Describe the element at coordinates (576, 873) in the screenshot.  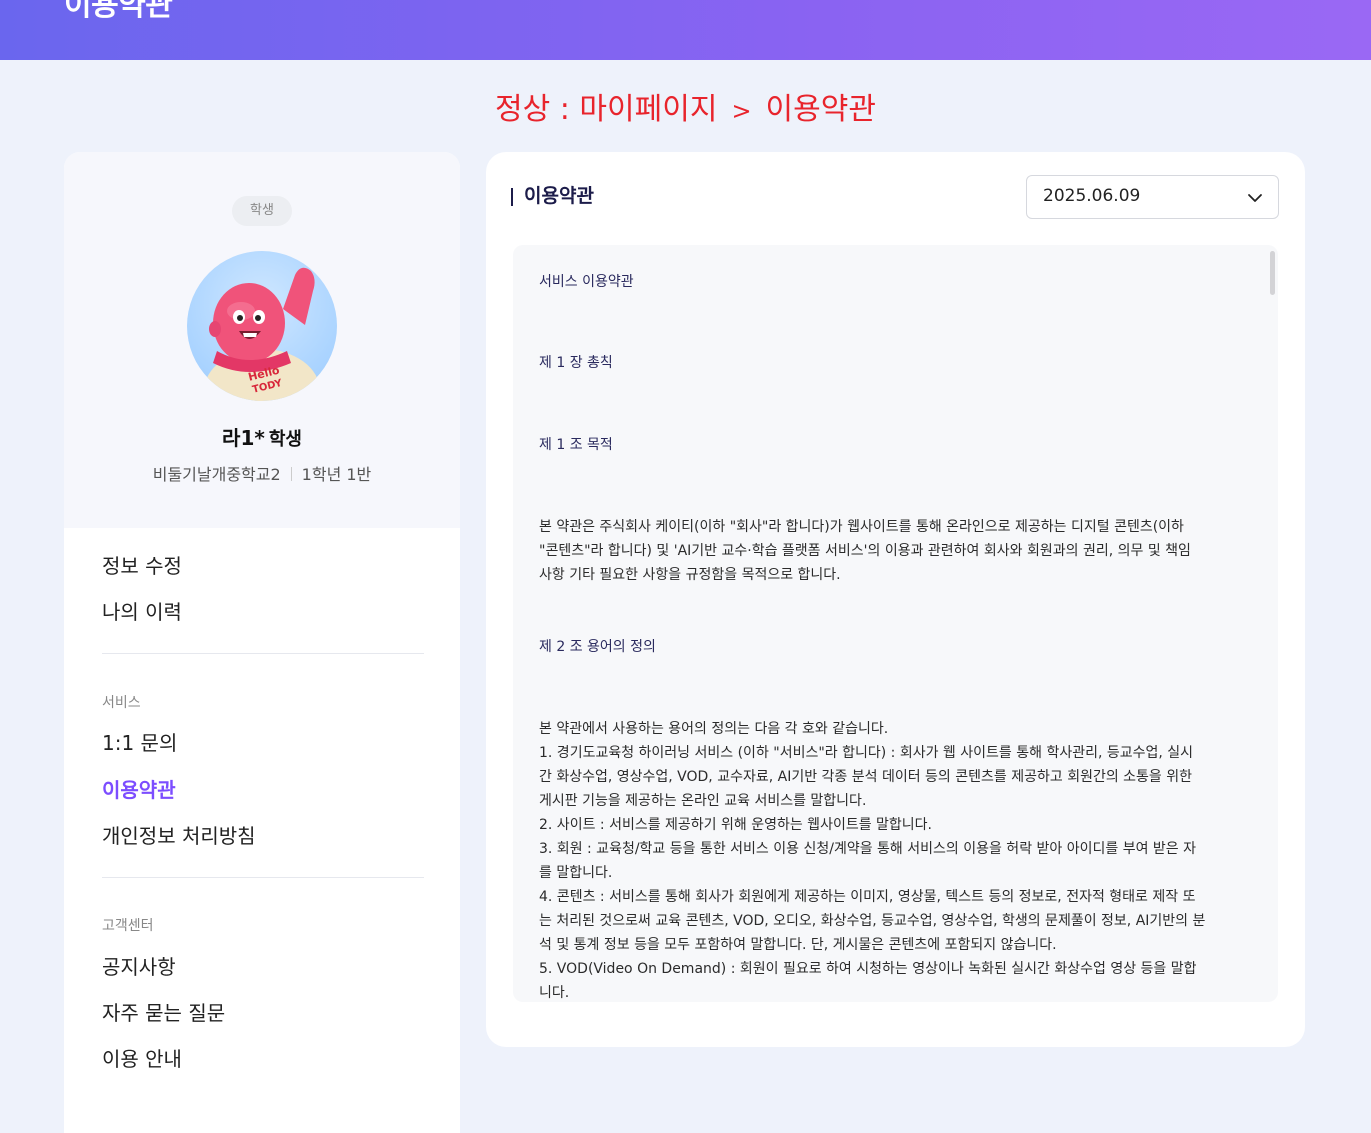
I see `terms-line: 를 말합니다.` at that location.